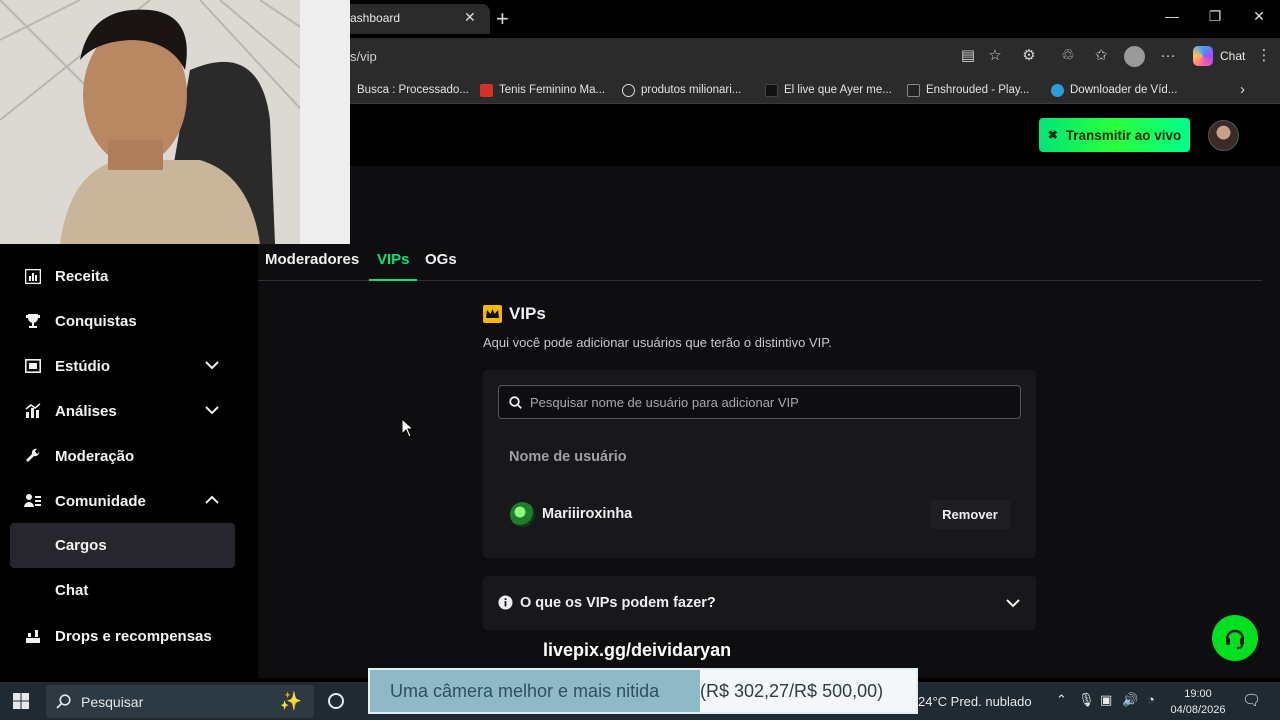 This screenshot has height=720, width=1280. What do you see at coordinates (1203, 56) in the screenshot?
I see `copilot-icon` at bounding box center [1203, 56].